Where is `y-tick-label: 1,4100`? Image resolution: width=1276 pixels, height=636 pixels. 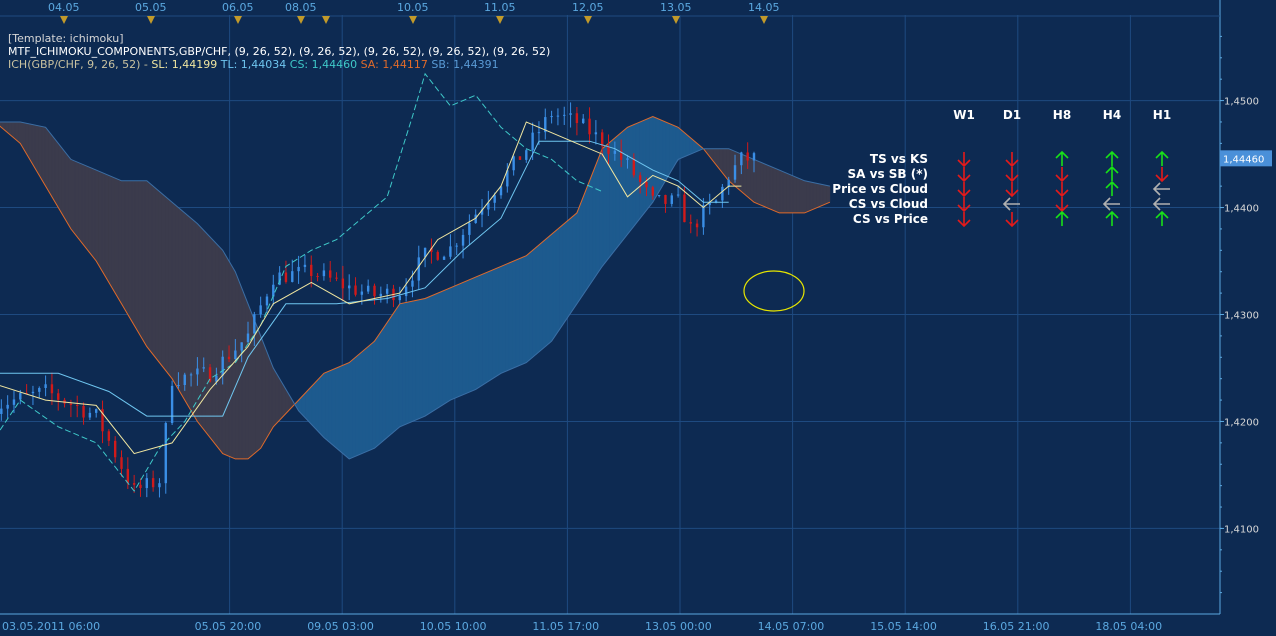 y-tick-label: 1,4100 is located at coordinates (1241, 529).